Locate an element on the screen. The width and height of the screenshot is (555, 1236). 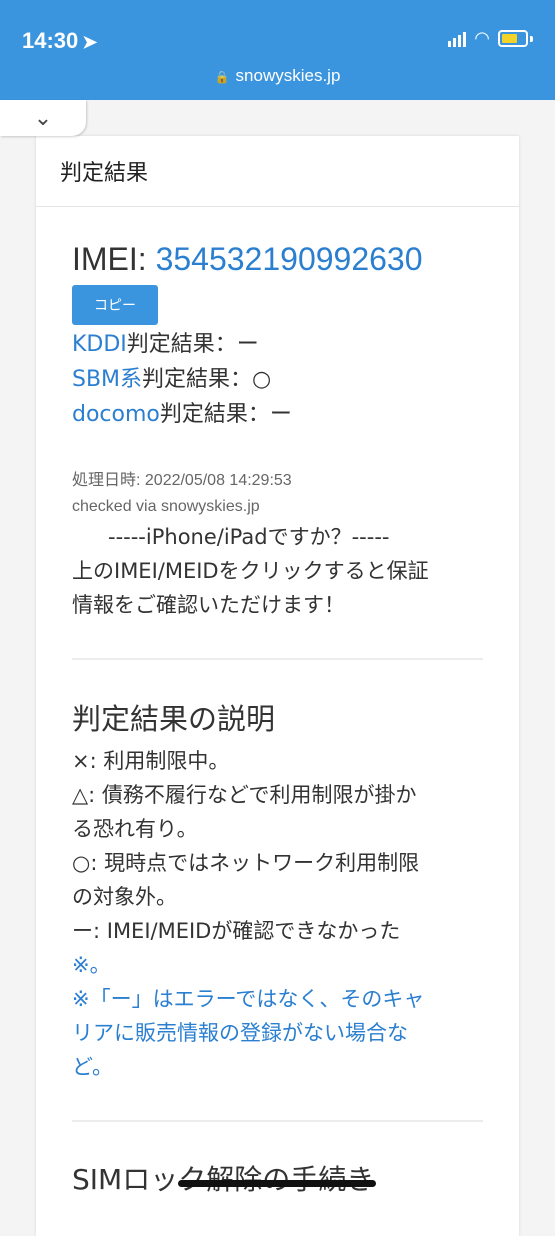
result-text: 判定結果：○ is located at coordinates (207, 379).